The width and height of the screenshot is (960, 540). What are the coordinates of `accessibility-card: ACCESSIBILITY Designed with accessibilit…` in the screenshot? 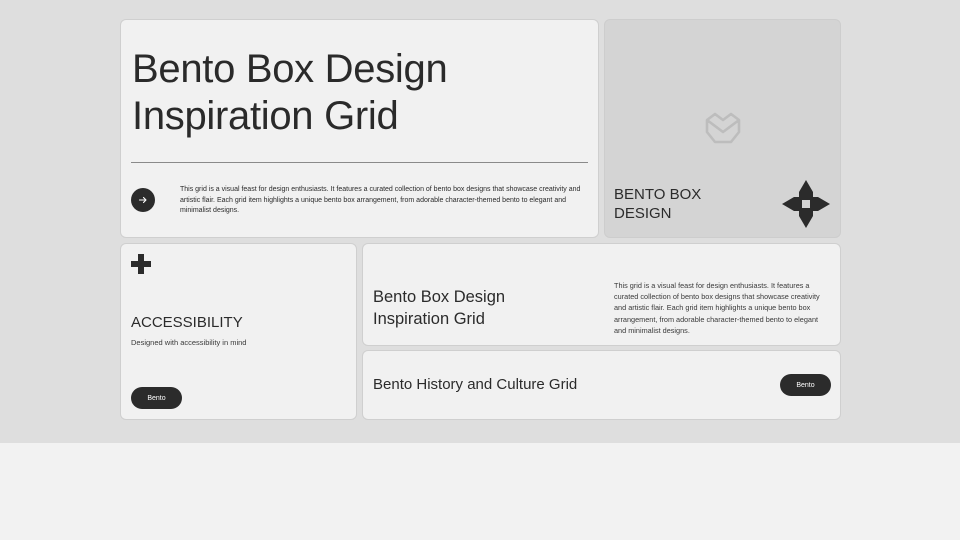 It's located at (238, 331).